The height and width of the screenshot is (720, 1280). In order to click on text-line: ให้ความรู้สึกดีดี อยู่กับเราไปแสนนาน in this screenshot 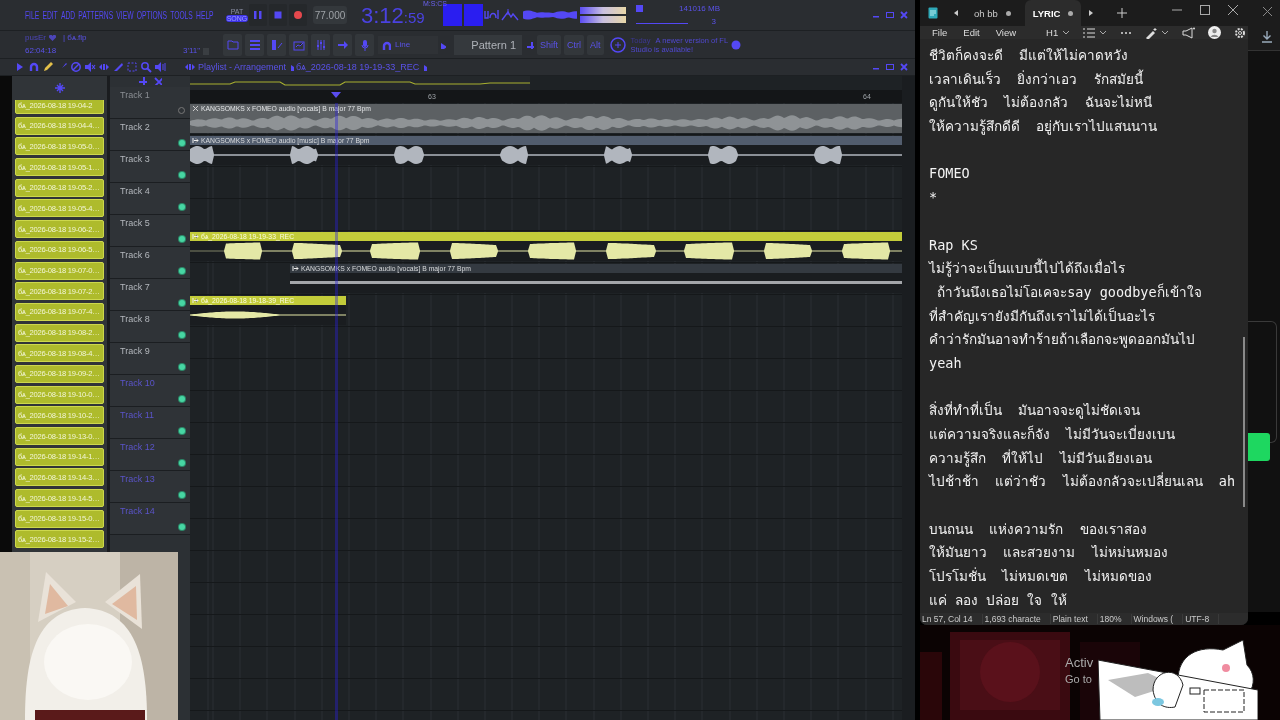, I will do `click(1044, 127)`.